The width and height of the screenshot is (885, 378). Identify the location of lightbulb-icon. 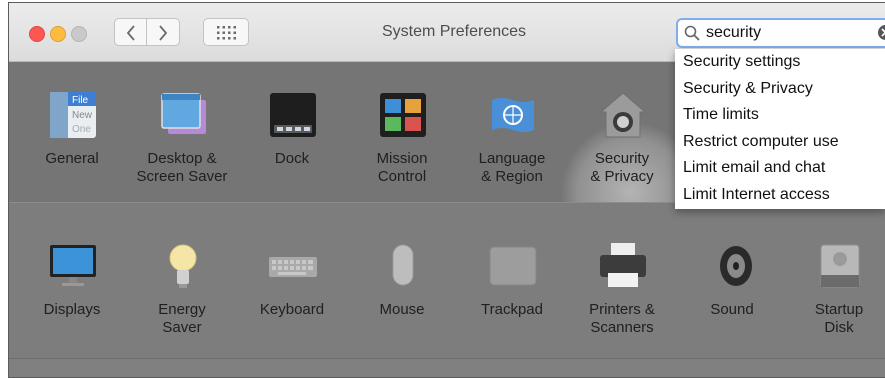
(183, 266).